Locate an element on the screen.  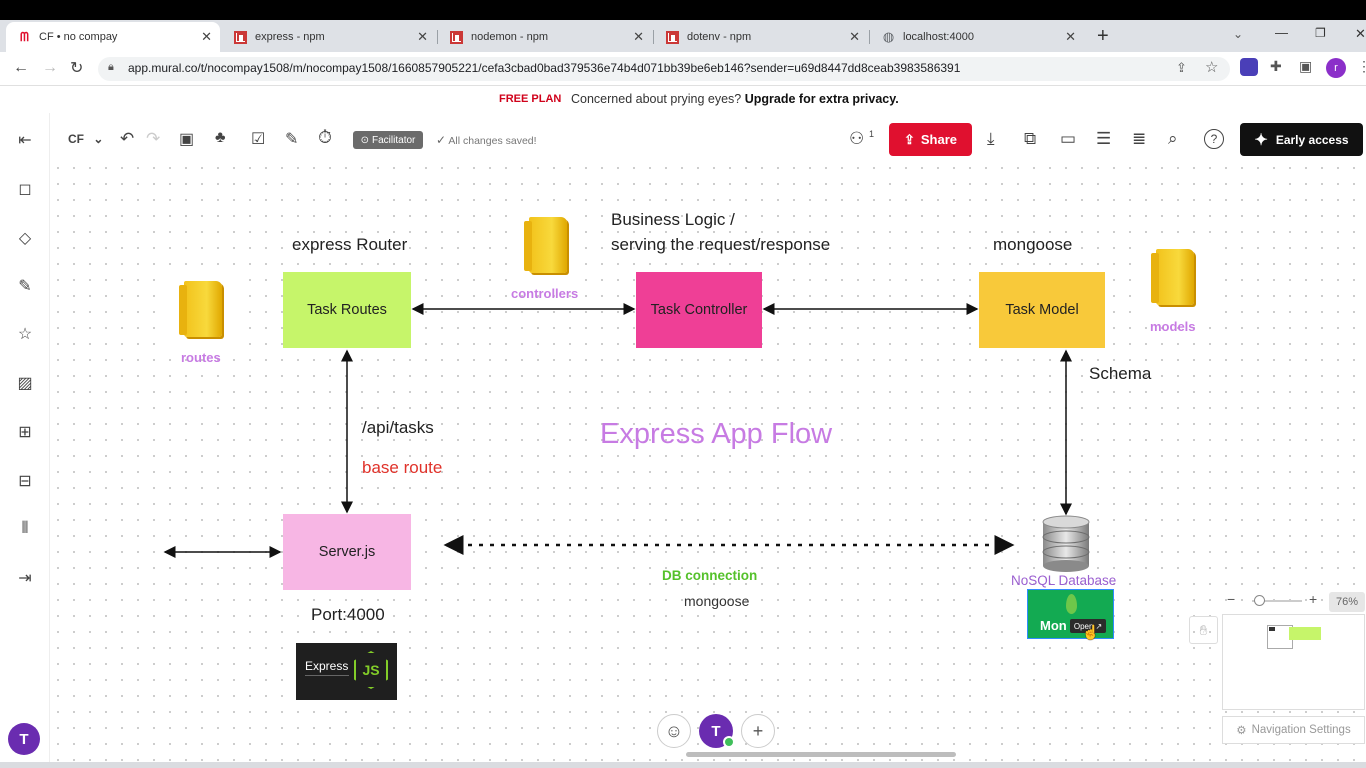
express-js-image: Express JS is located at coordinates (346, 671).